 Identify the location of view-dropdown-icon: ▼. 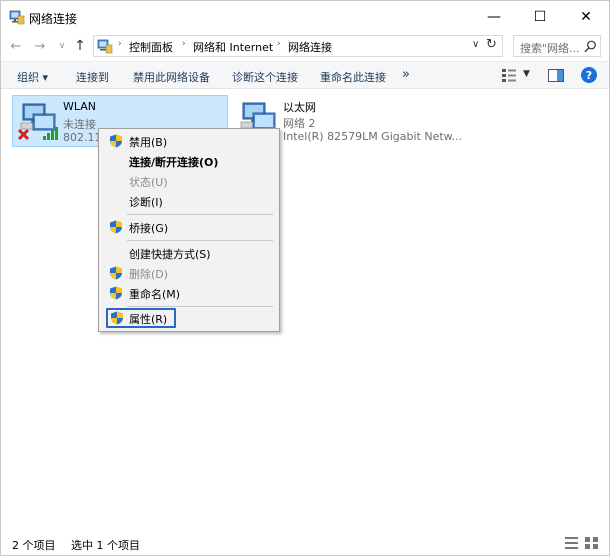
(526, 74).